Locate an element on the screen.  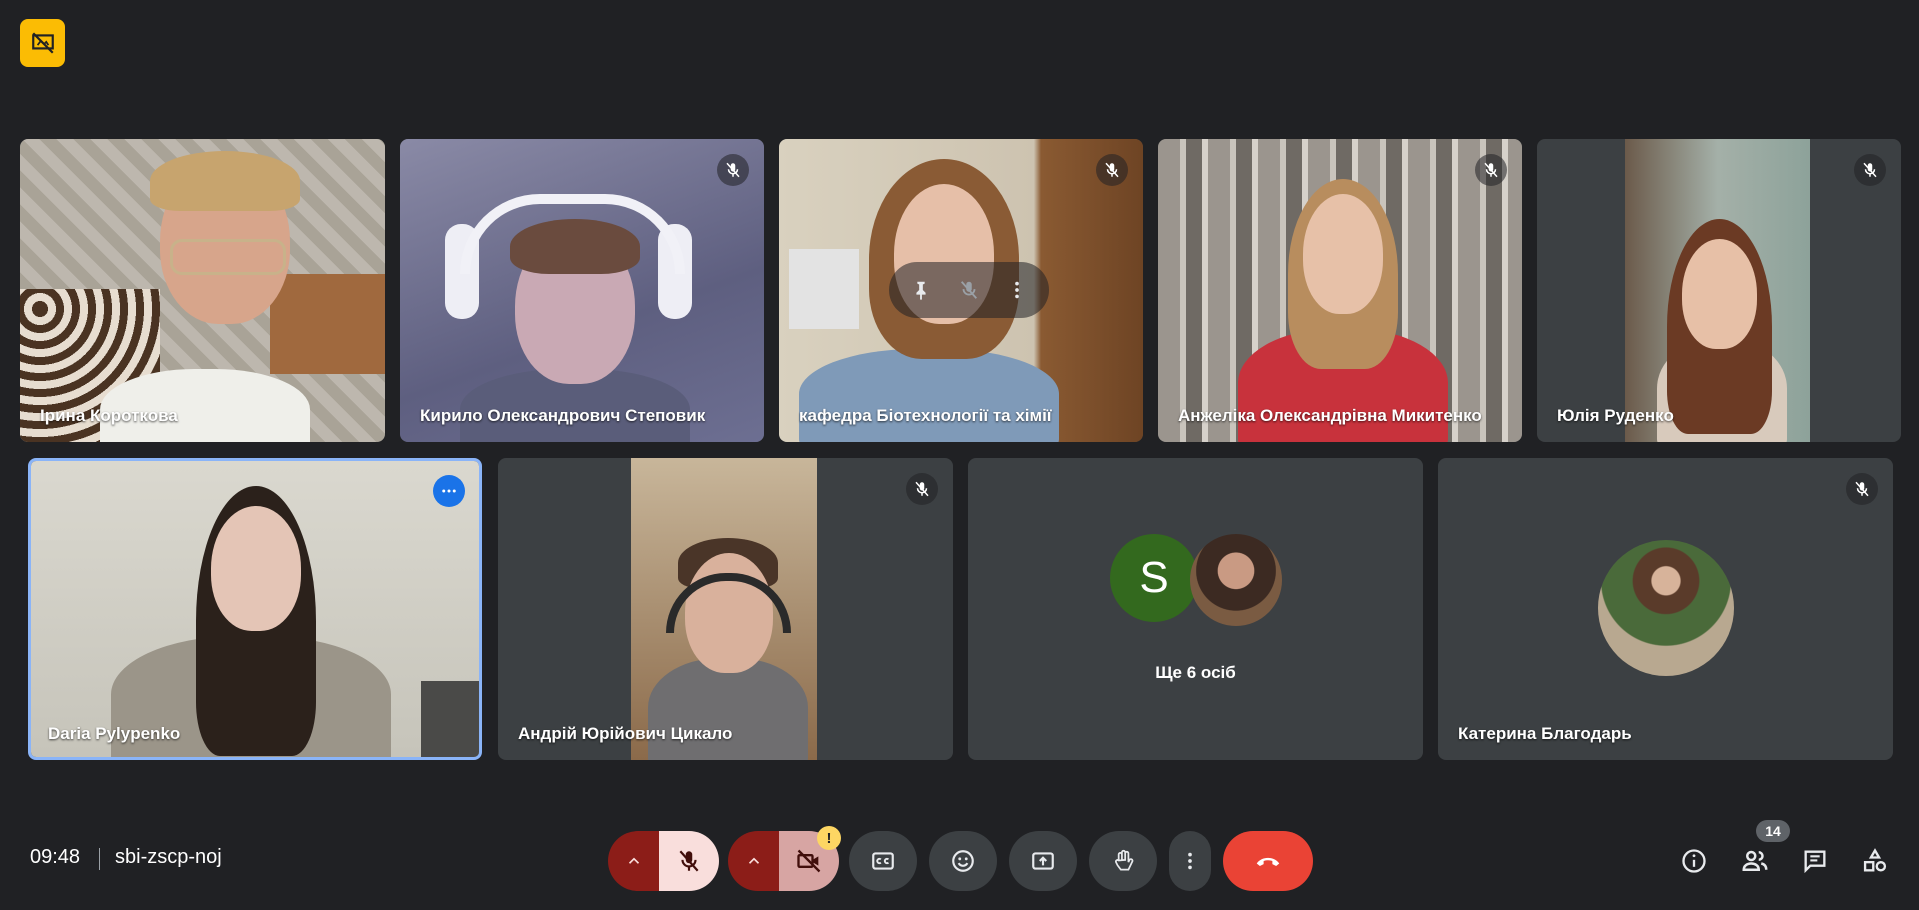
presentation-indicator is located at coordinates (42, 43).